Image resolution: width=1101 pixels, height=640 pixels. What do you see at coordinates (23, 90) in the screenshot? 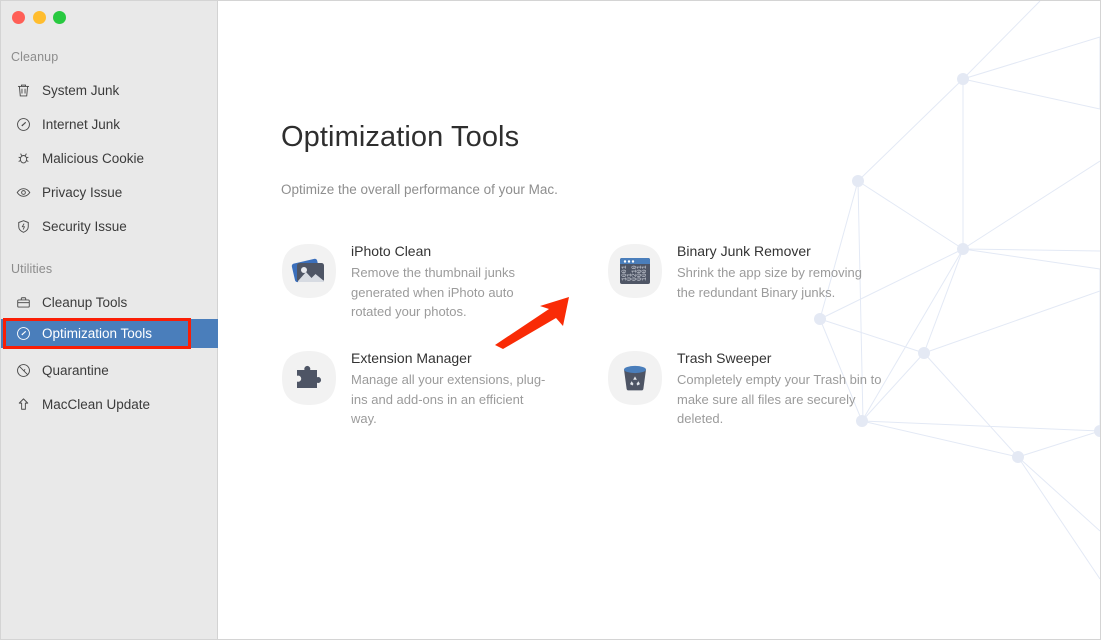
I see `trash-icon` at bounding box center [23, 90].